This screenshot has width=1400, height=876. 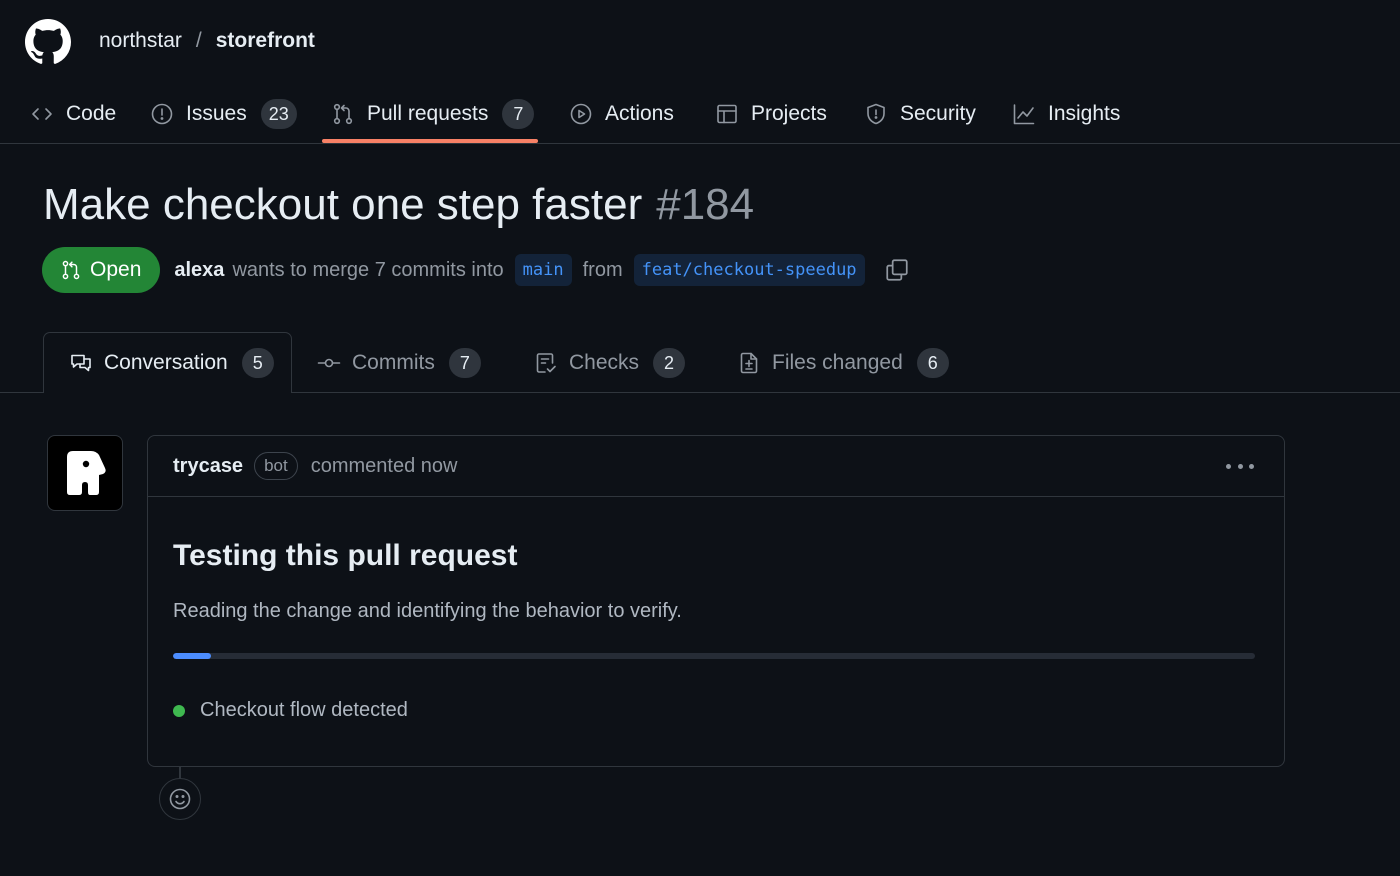 What do you see at coordinates (91, 113) in the screenshot?
I see `nav-item-code-label: Code` at bounding box center [91, 113].